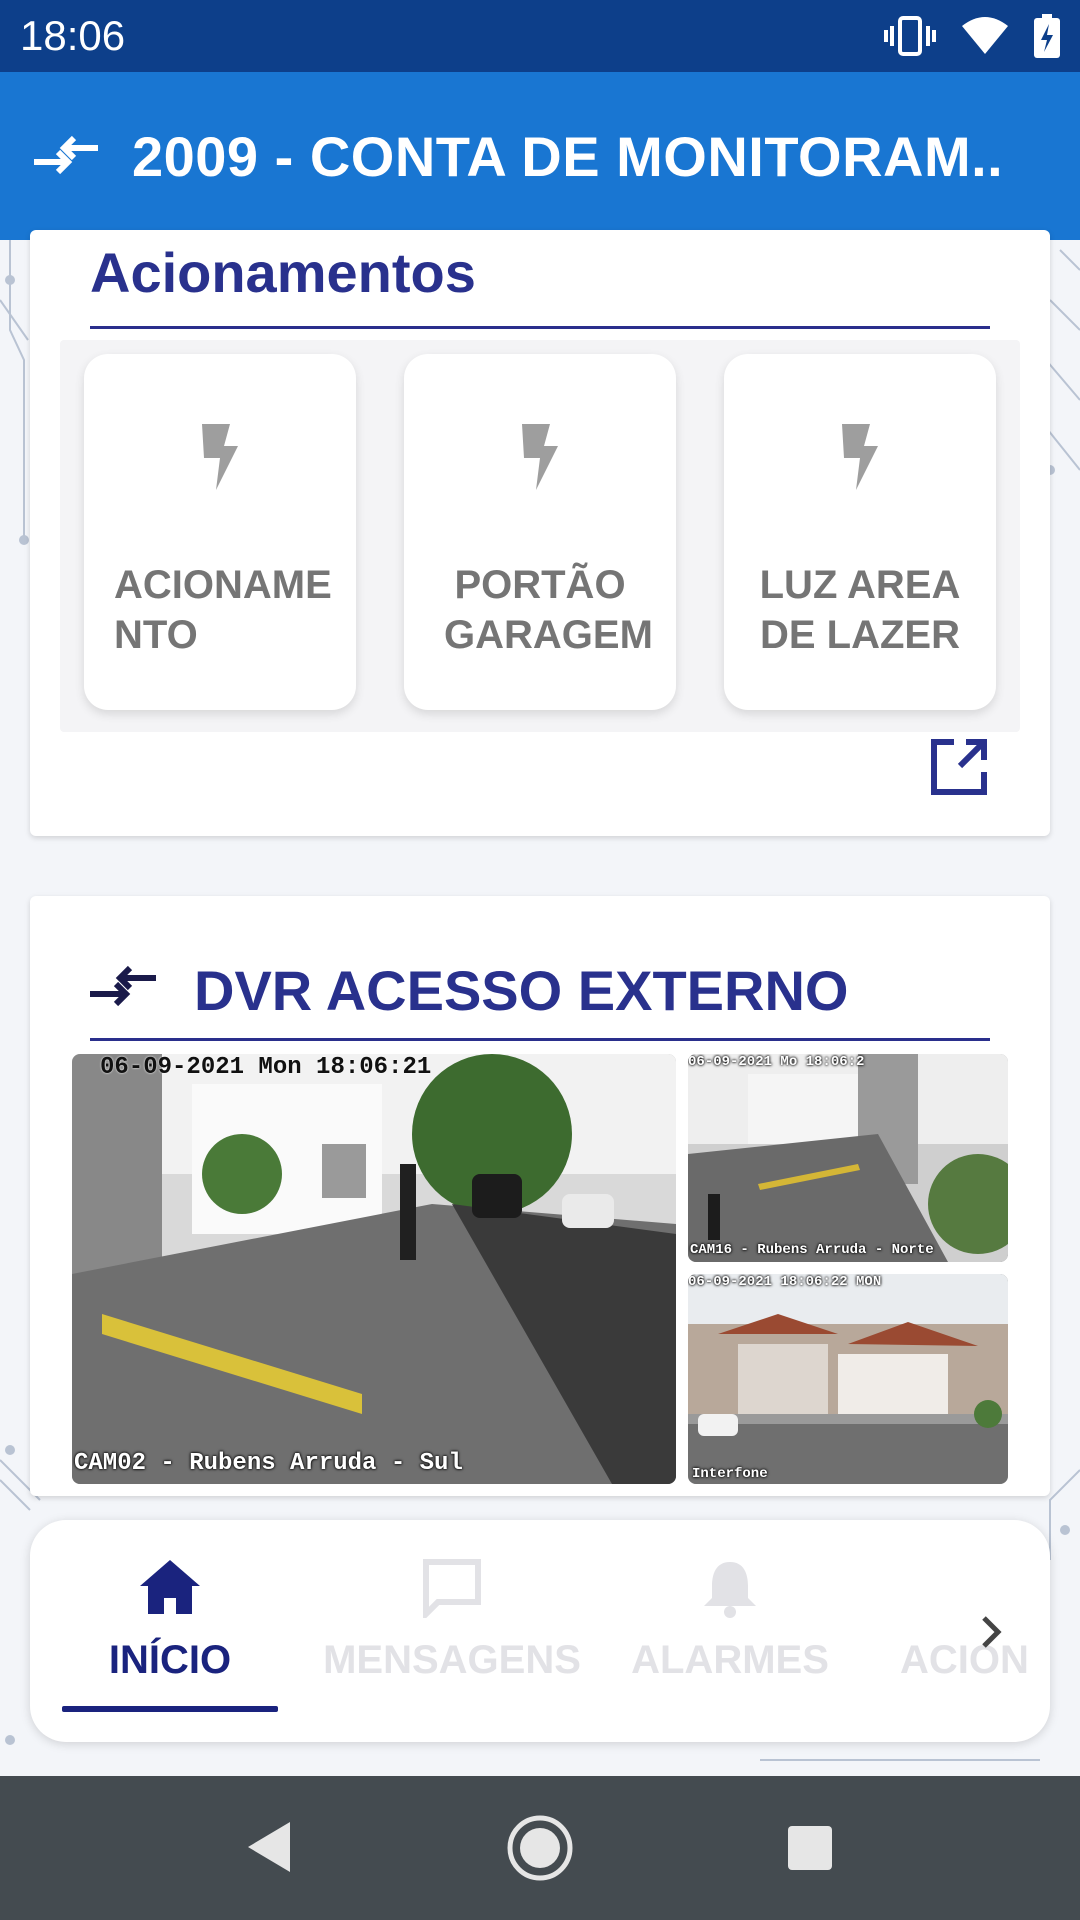 Image resolution: width=1080 pixels, height=1920 pixels. What do you see at coordinates (269, 1847) in the screenshot?
I see `back-icon` at bounding box center [269, 1847].